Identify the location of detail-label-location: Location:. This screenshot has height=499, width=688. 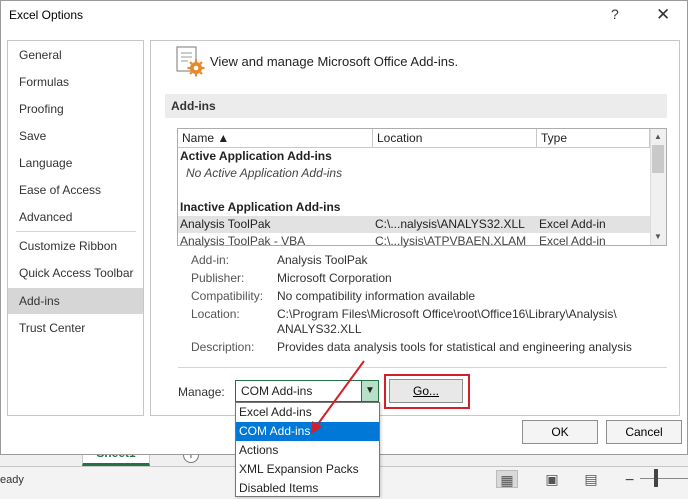
(215, 314).